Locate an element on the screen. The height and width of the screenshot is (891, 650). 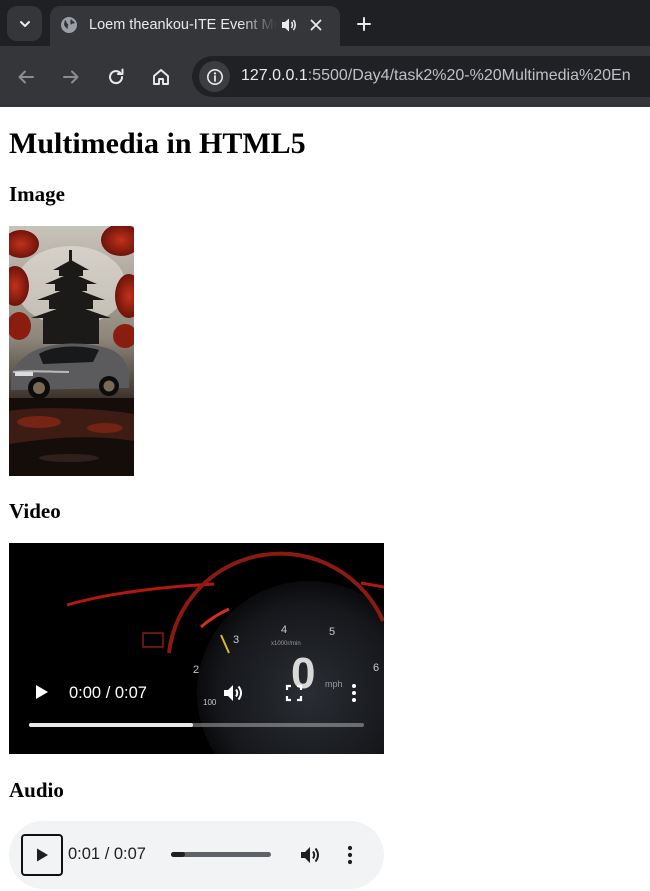
svg-text: 6 is located at coordinates (376, 668).